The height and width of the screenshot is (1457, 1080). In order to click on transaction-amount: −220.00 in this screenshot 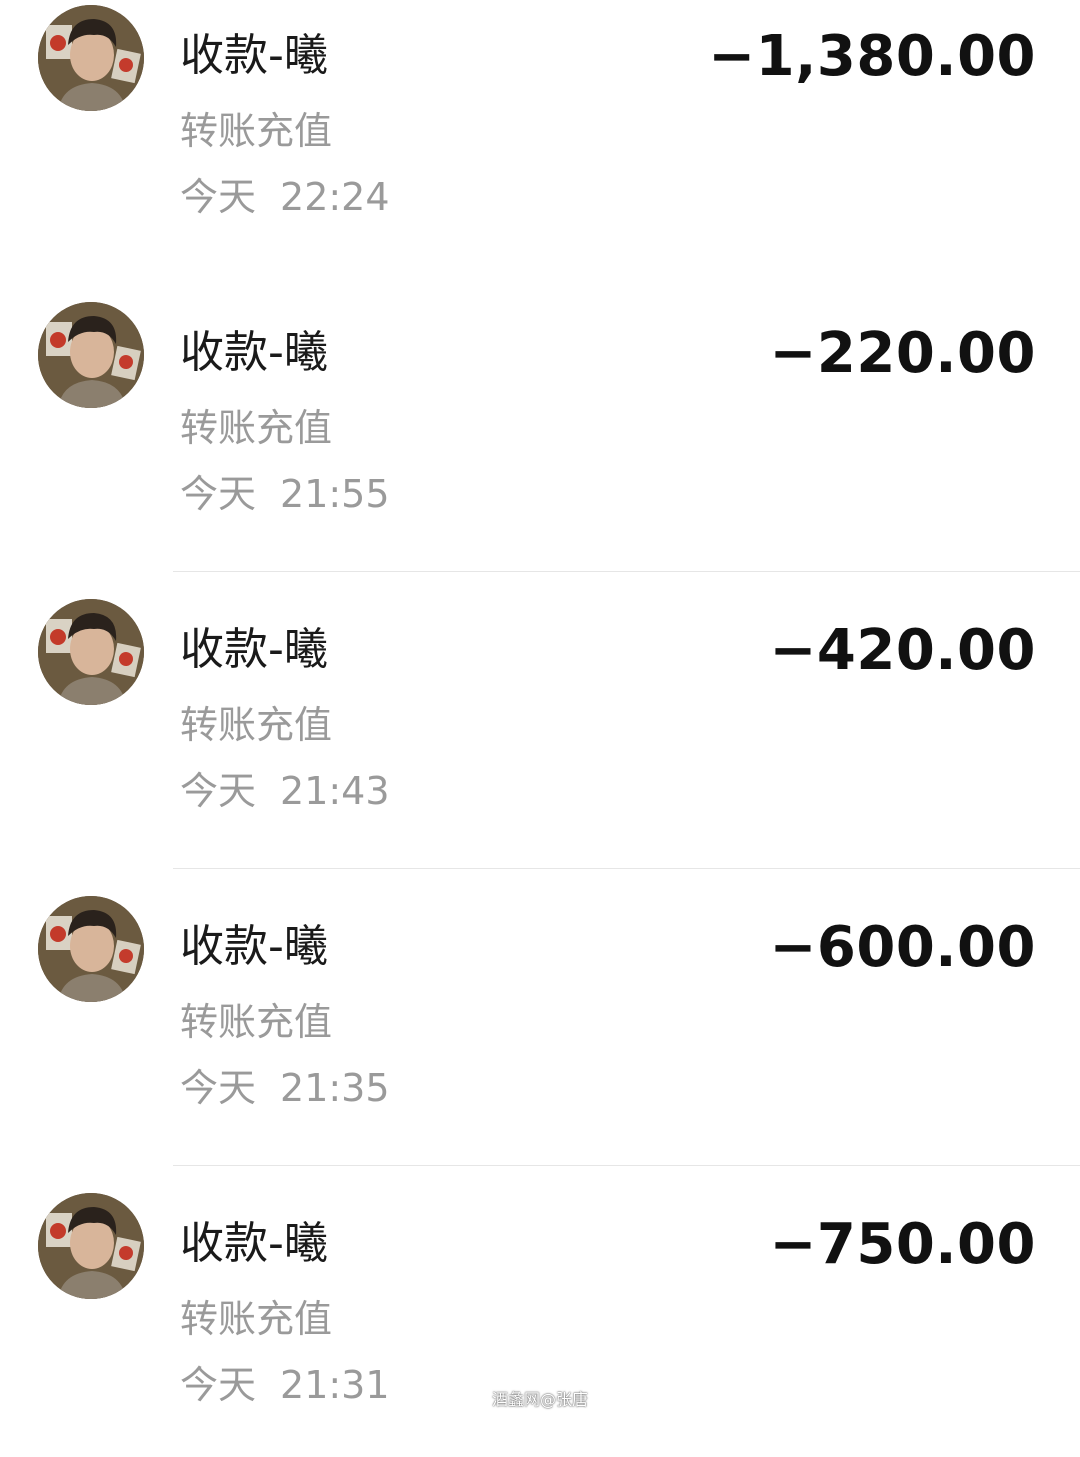, I will do `click(902, 353)`.